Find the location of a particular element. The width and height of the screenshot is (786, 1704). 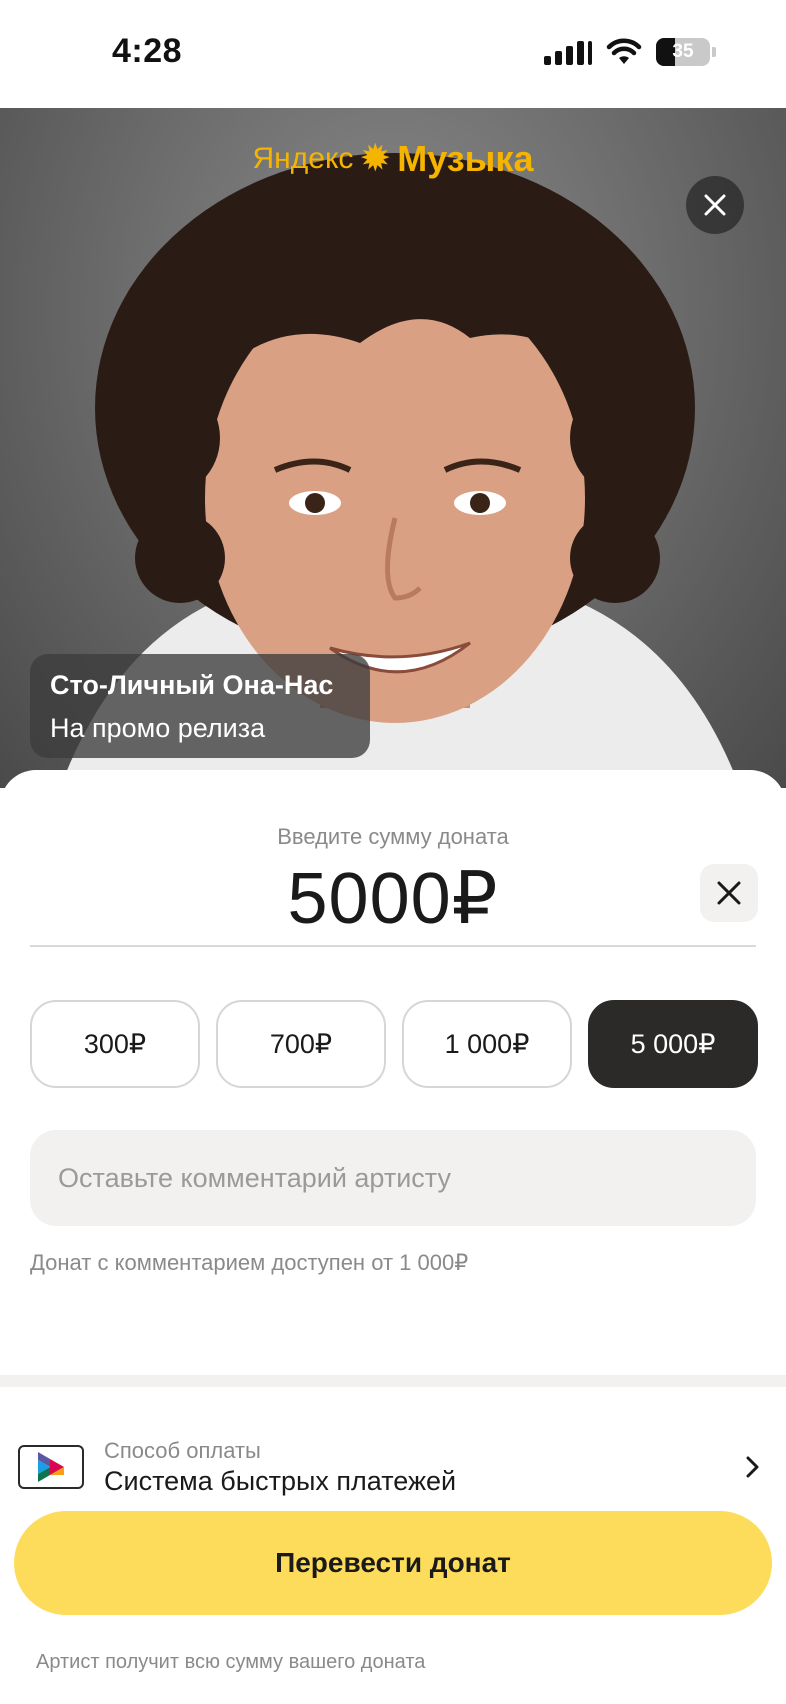

artist-name: Сто-Личный Она-Нас is located at coordinates (192, 685).